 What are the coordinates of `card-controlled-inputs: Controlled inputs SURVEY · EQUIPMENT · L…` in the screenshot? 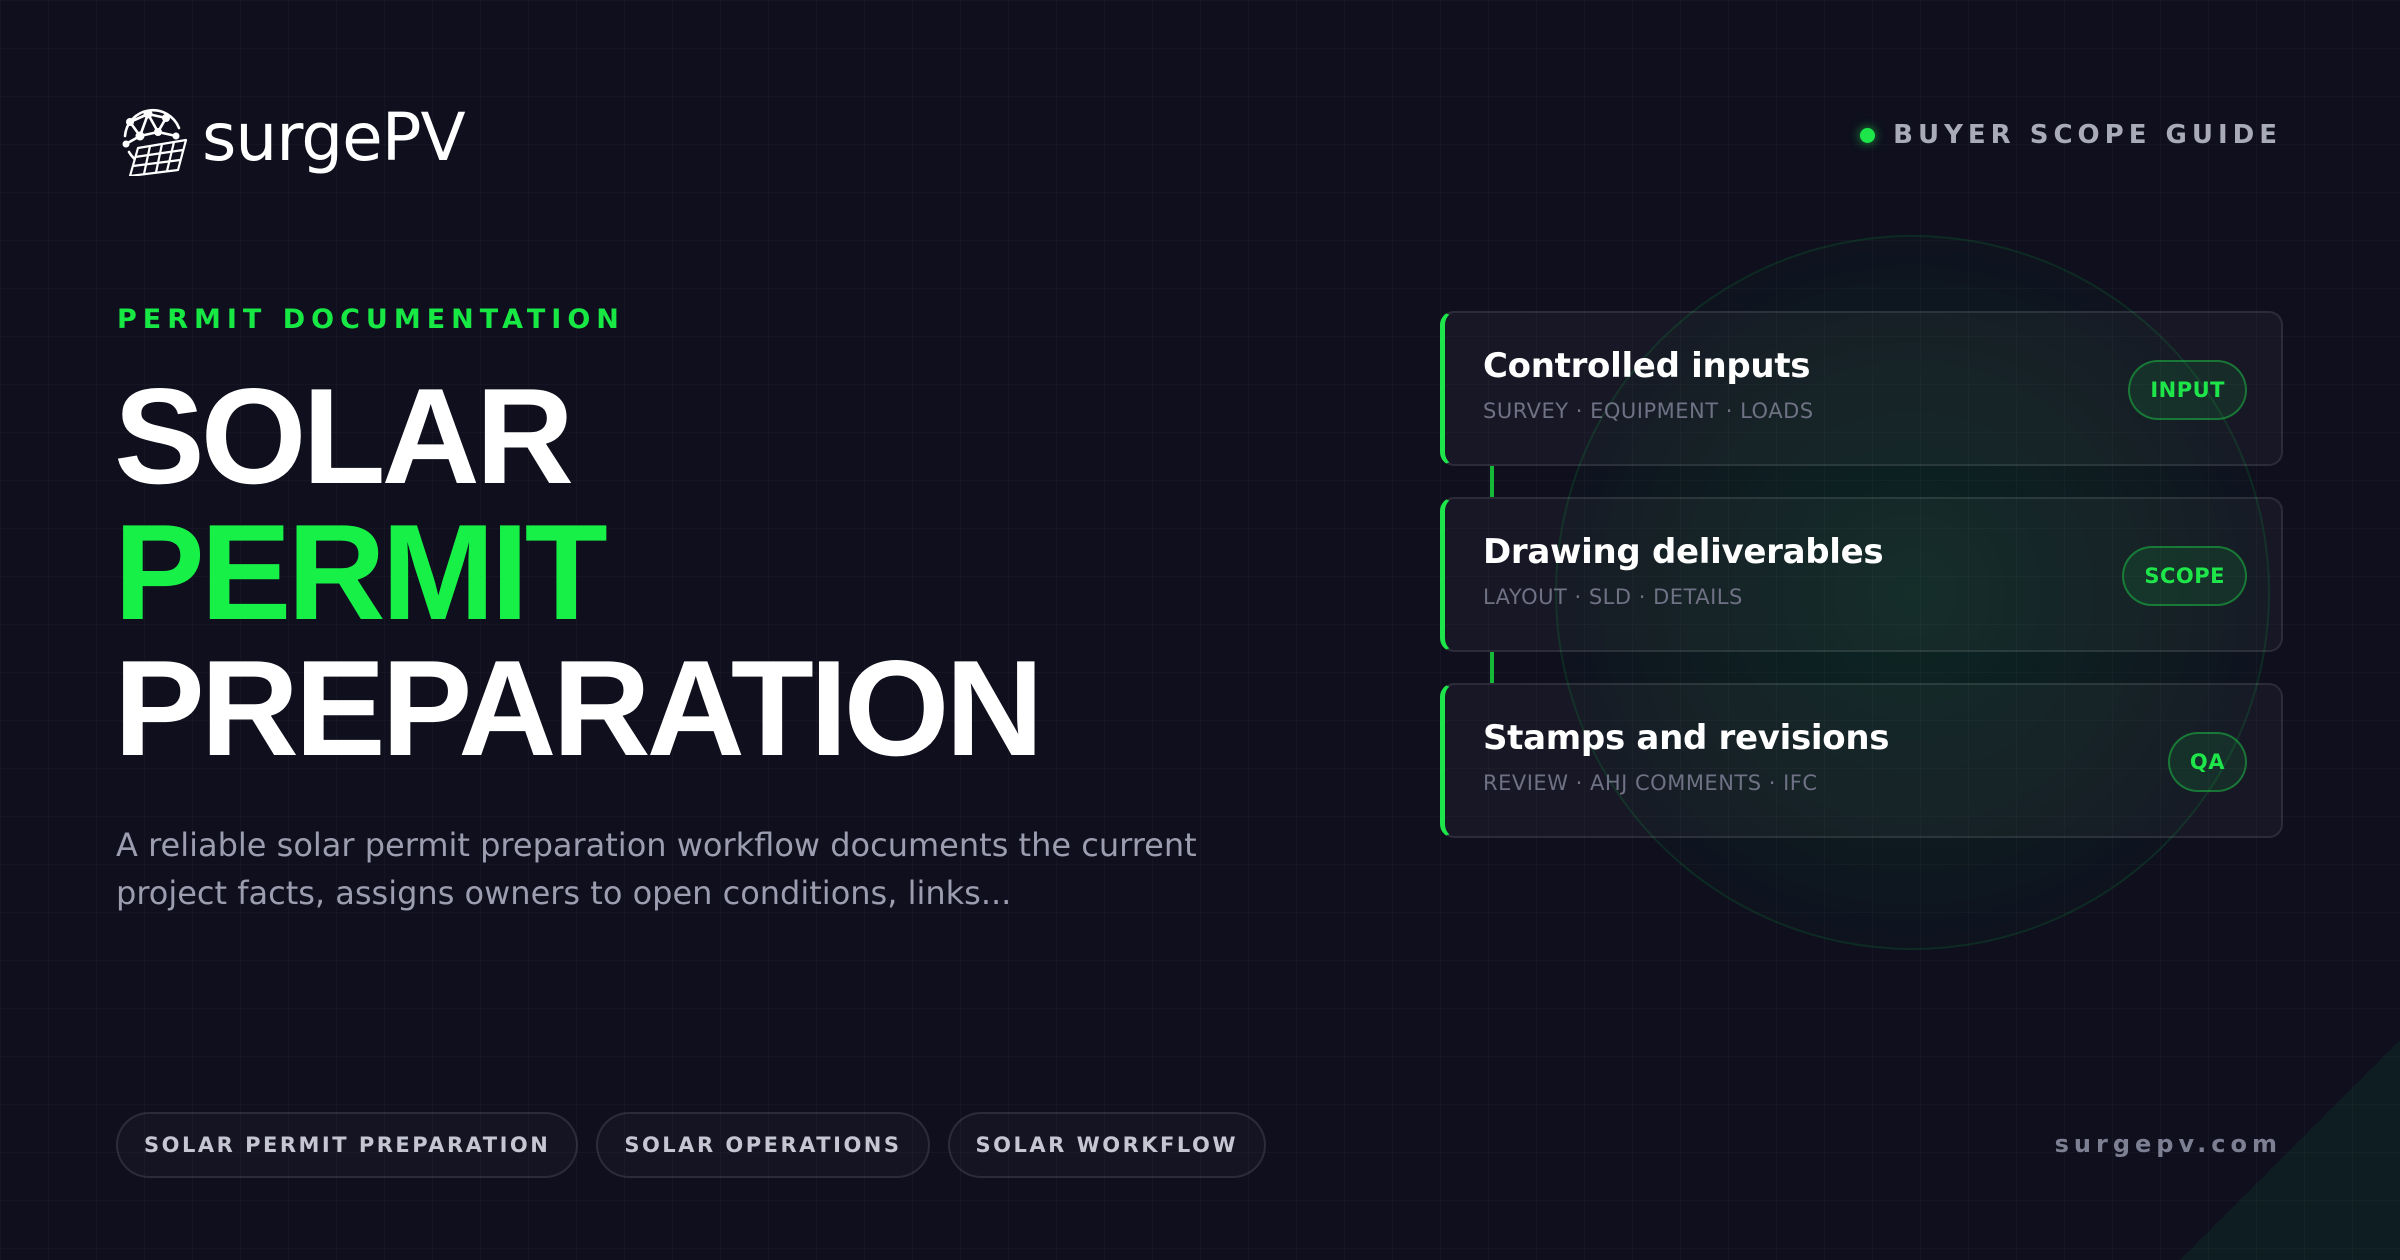 It's located at (1861, 388).